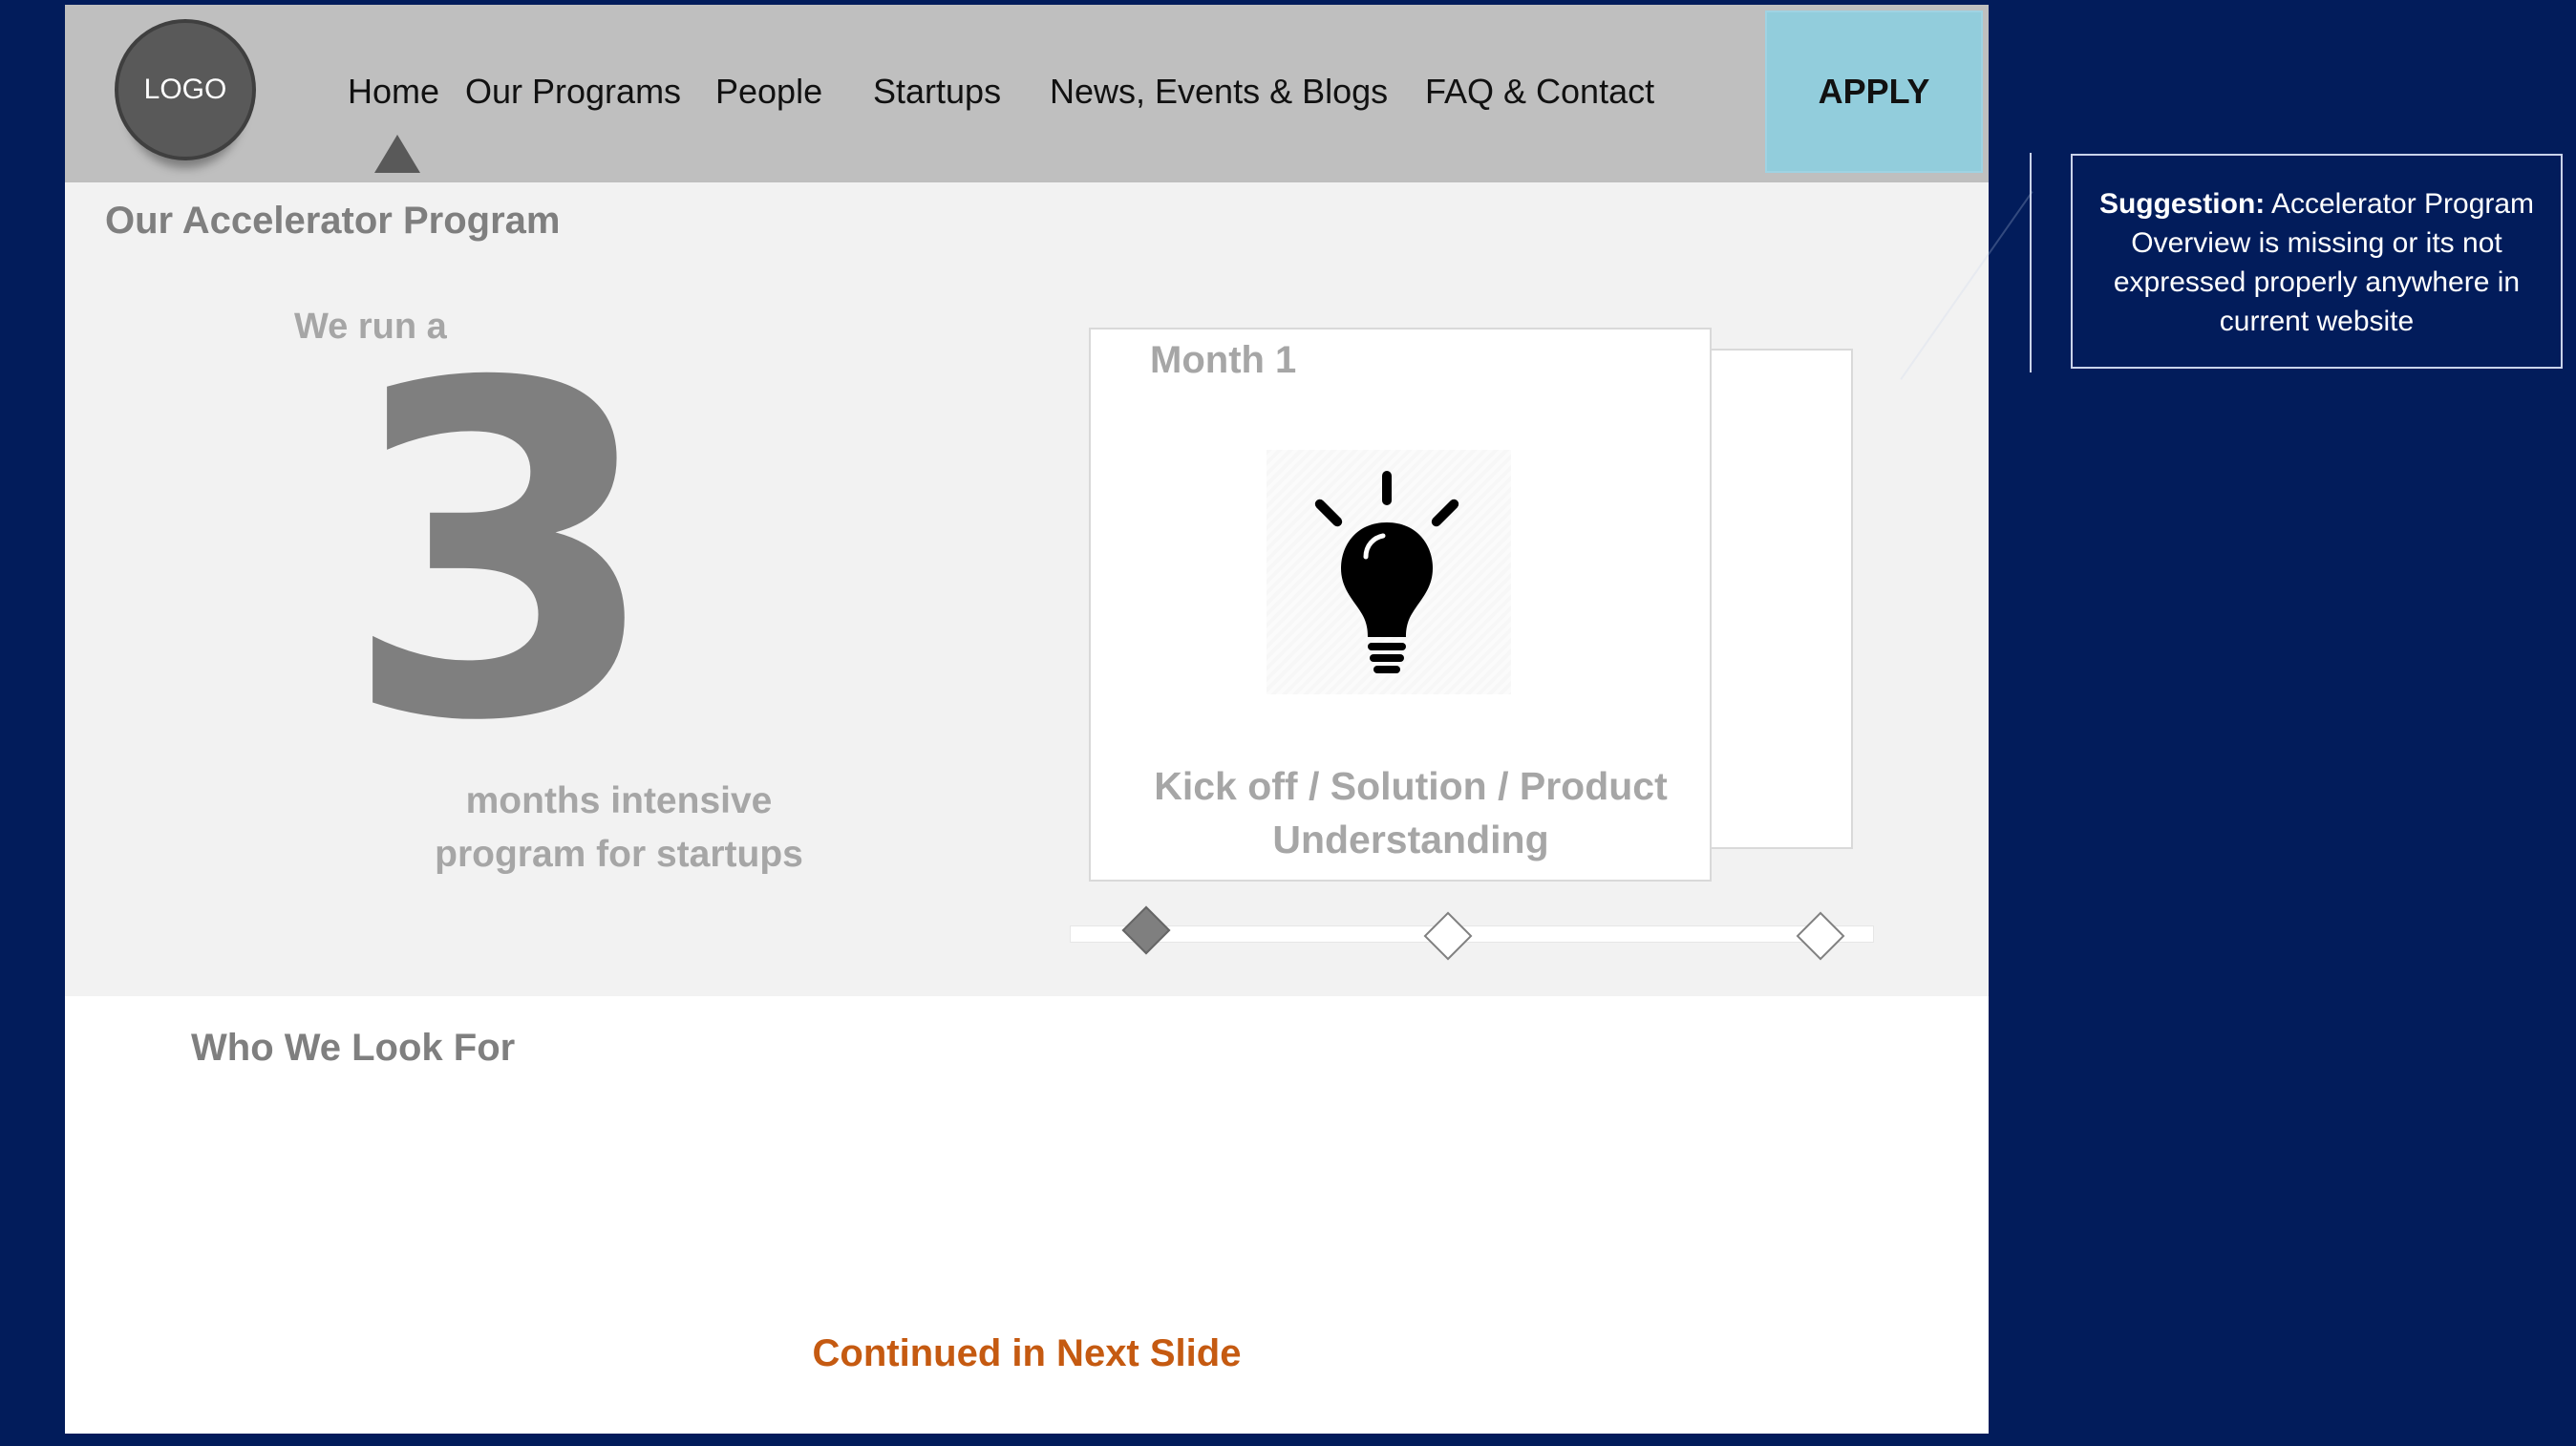 Image resolution: width=2576 pixels, height=1446 pixels. I want to click on annotation-connector, so click(2031, 262).